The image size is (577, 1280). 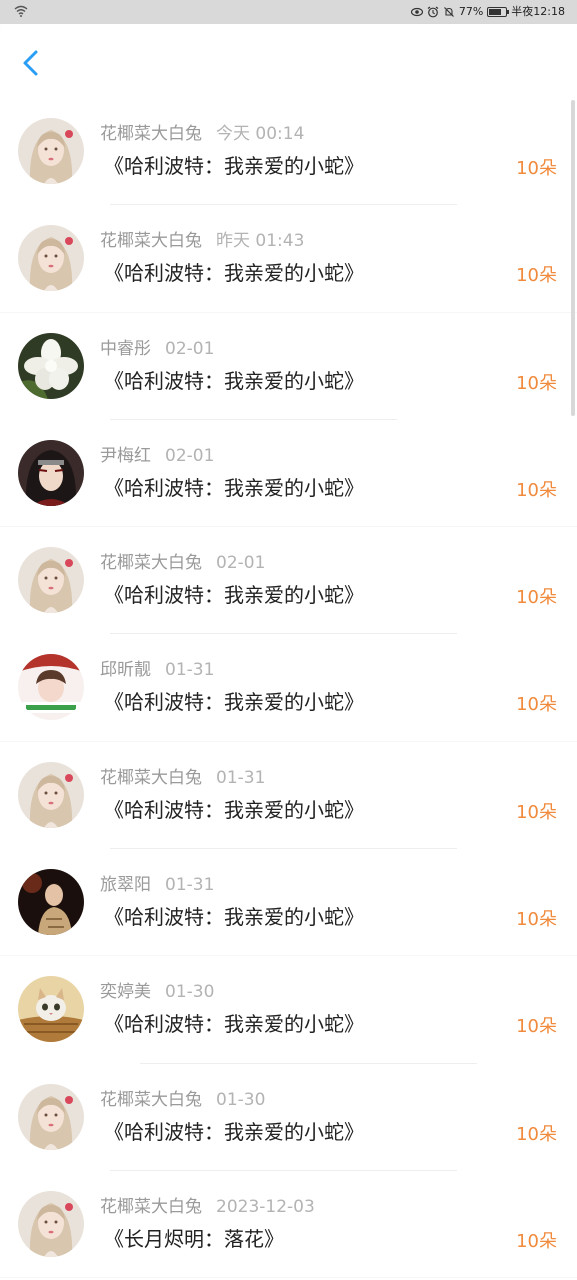 I want to click on list-item-5: 花椰菜大白兔 02-01 《哈利波特：我亲爱的小蛇》 10朵, so click(x=288, y=581).